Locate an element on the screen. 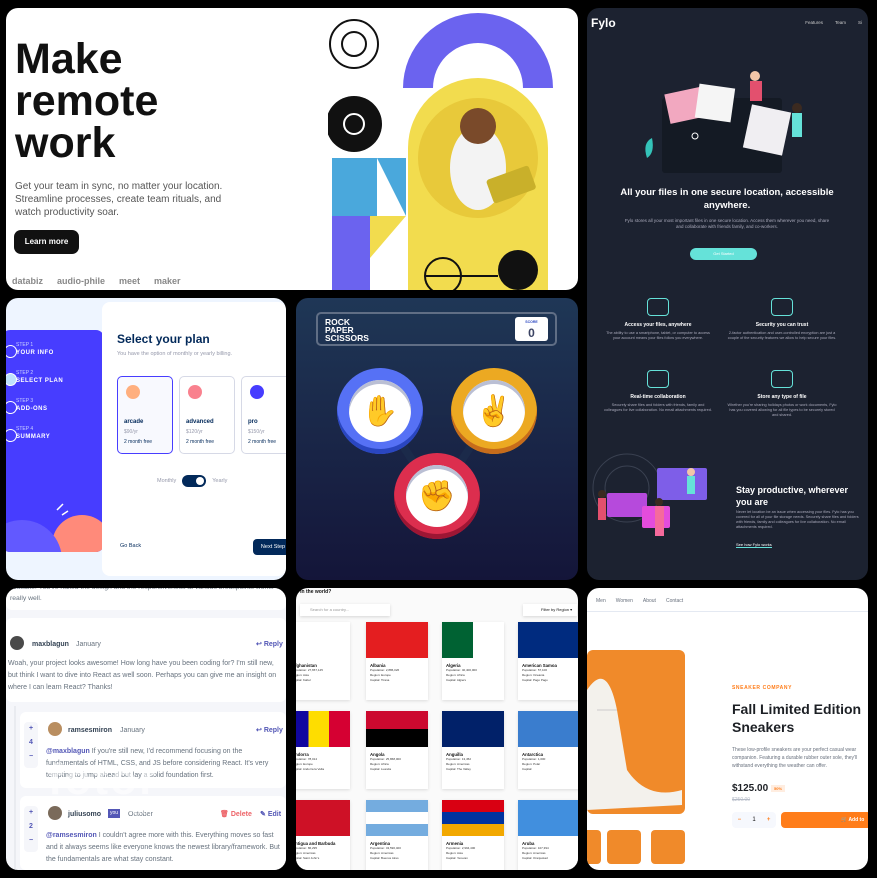  region-filter: Filter by Region ▾ is located at coordinates (550, 610).